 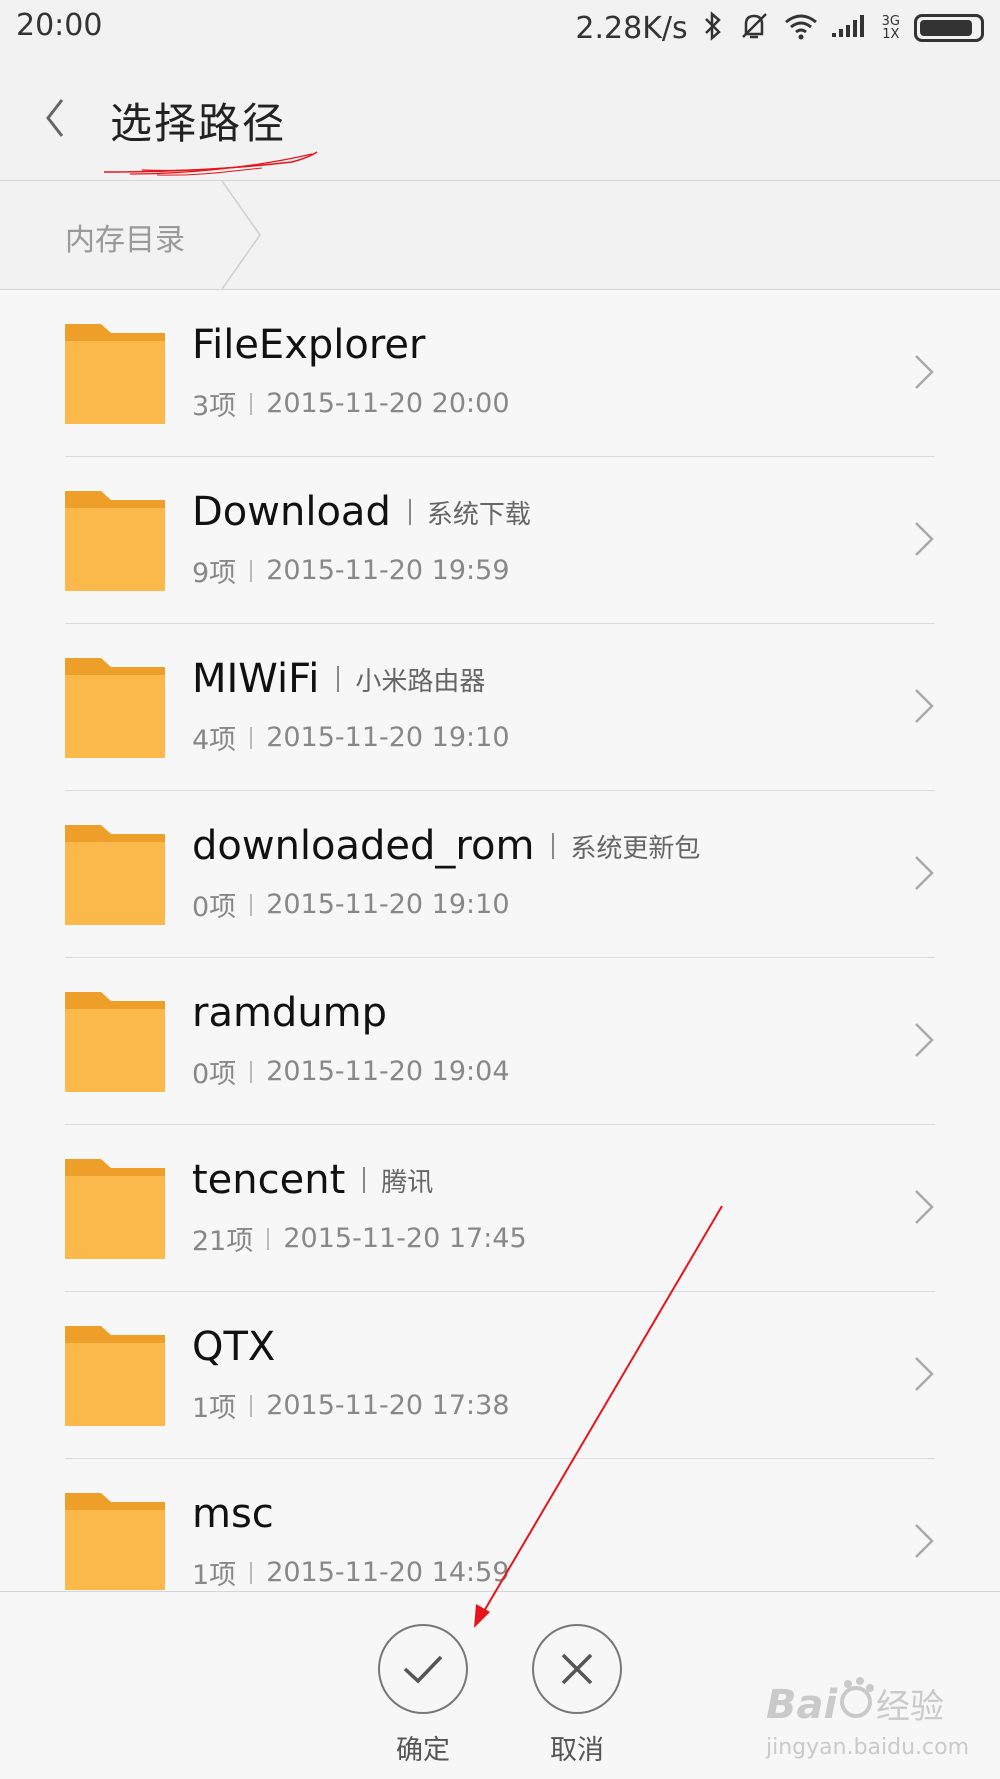 What do you see at coordinates (910, 1707) in the screenshot?
I see `svg-text: 经验` at bounding box center [910, 1707].